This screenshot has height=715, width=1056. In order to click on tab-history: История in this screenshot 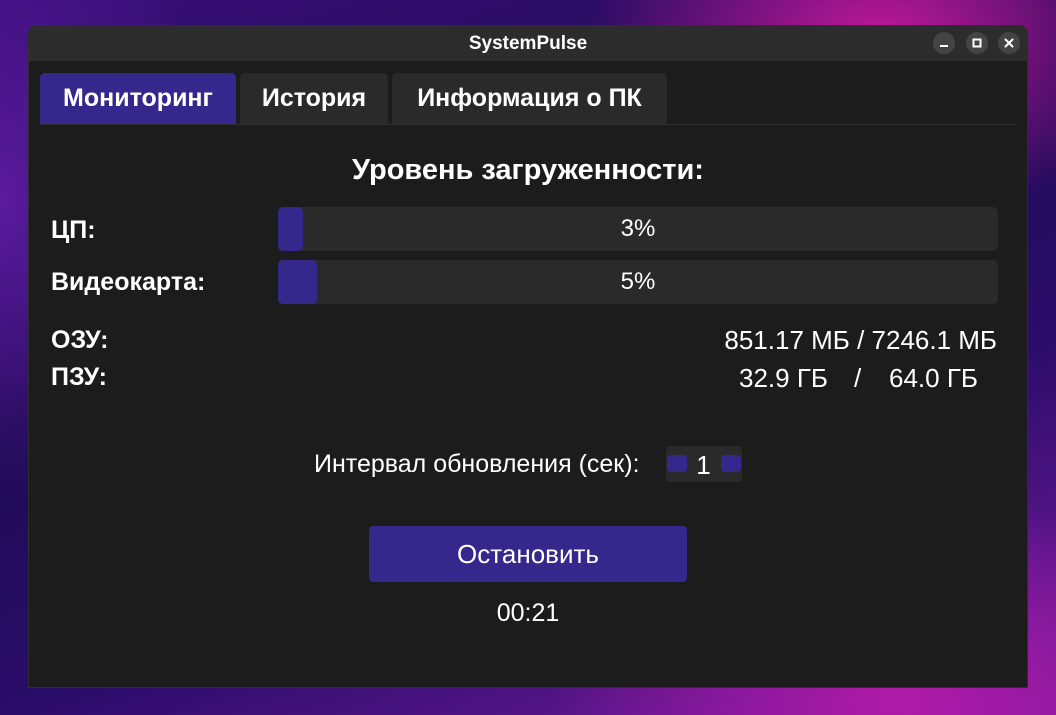, I will do `click(314, 98)`.